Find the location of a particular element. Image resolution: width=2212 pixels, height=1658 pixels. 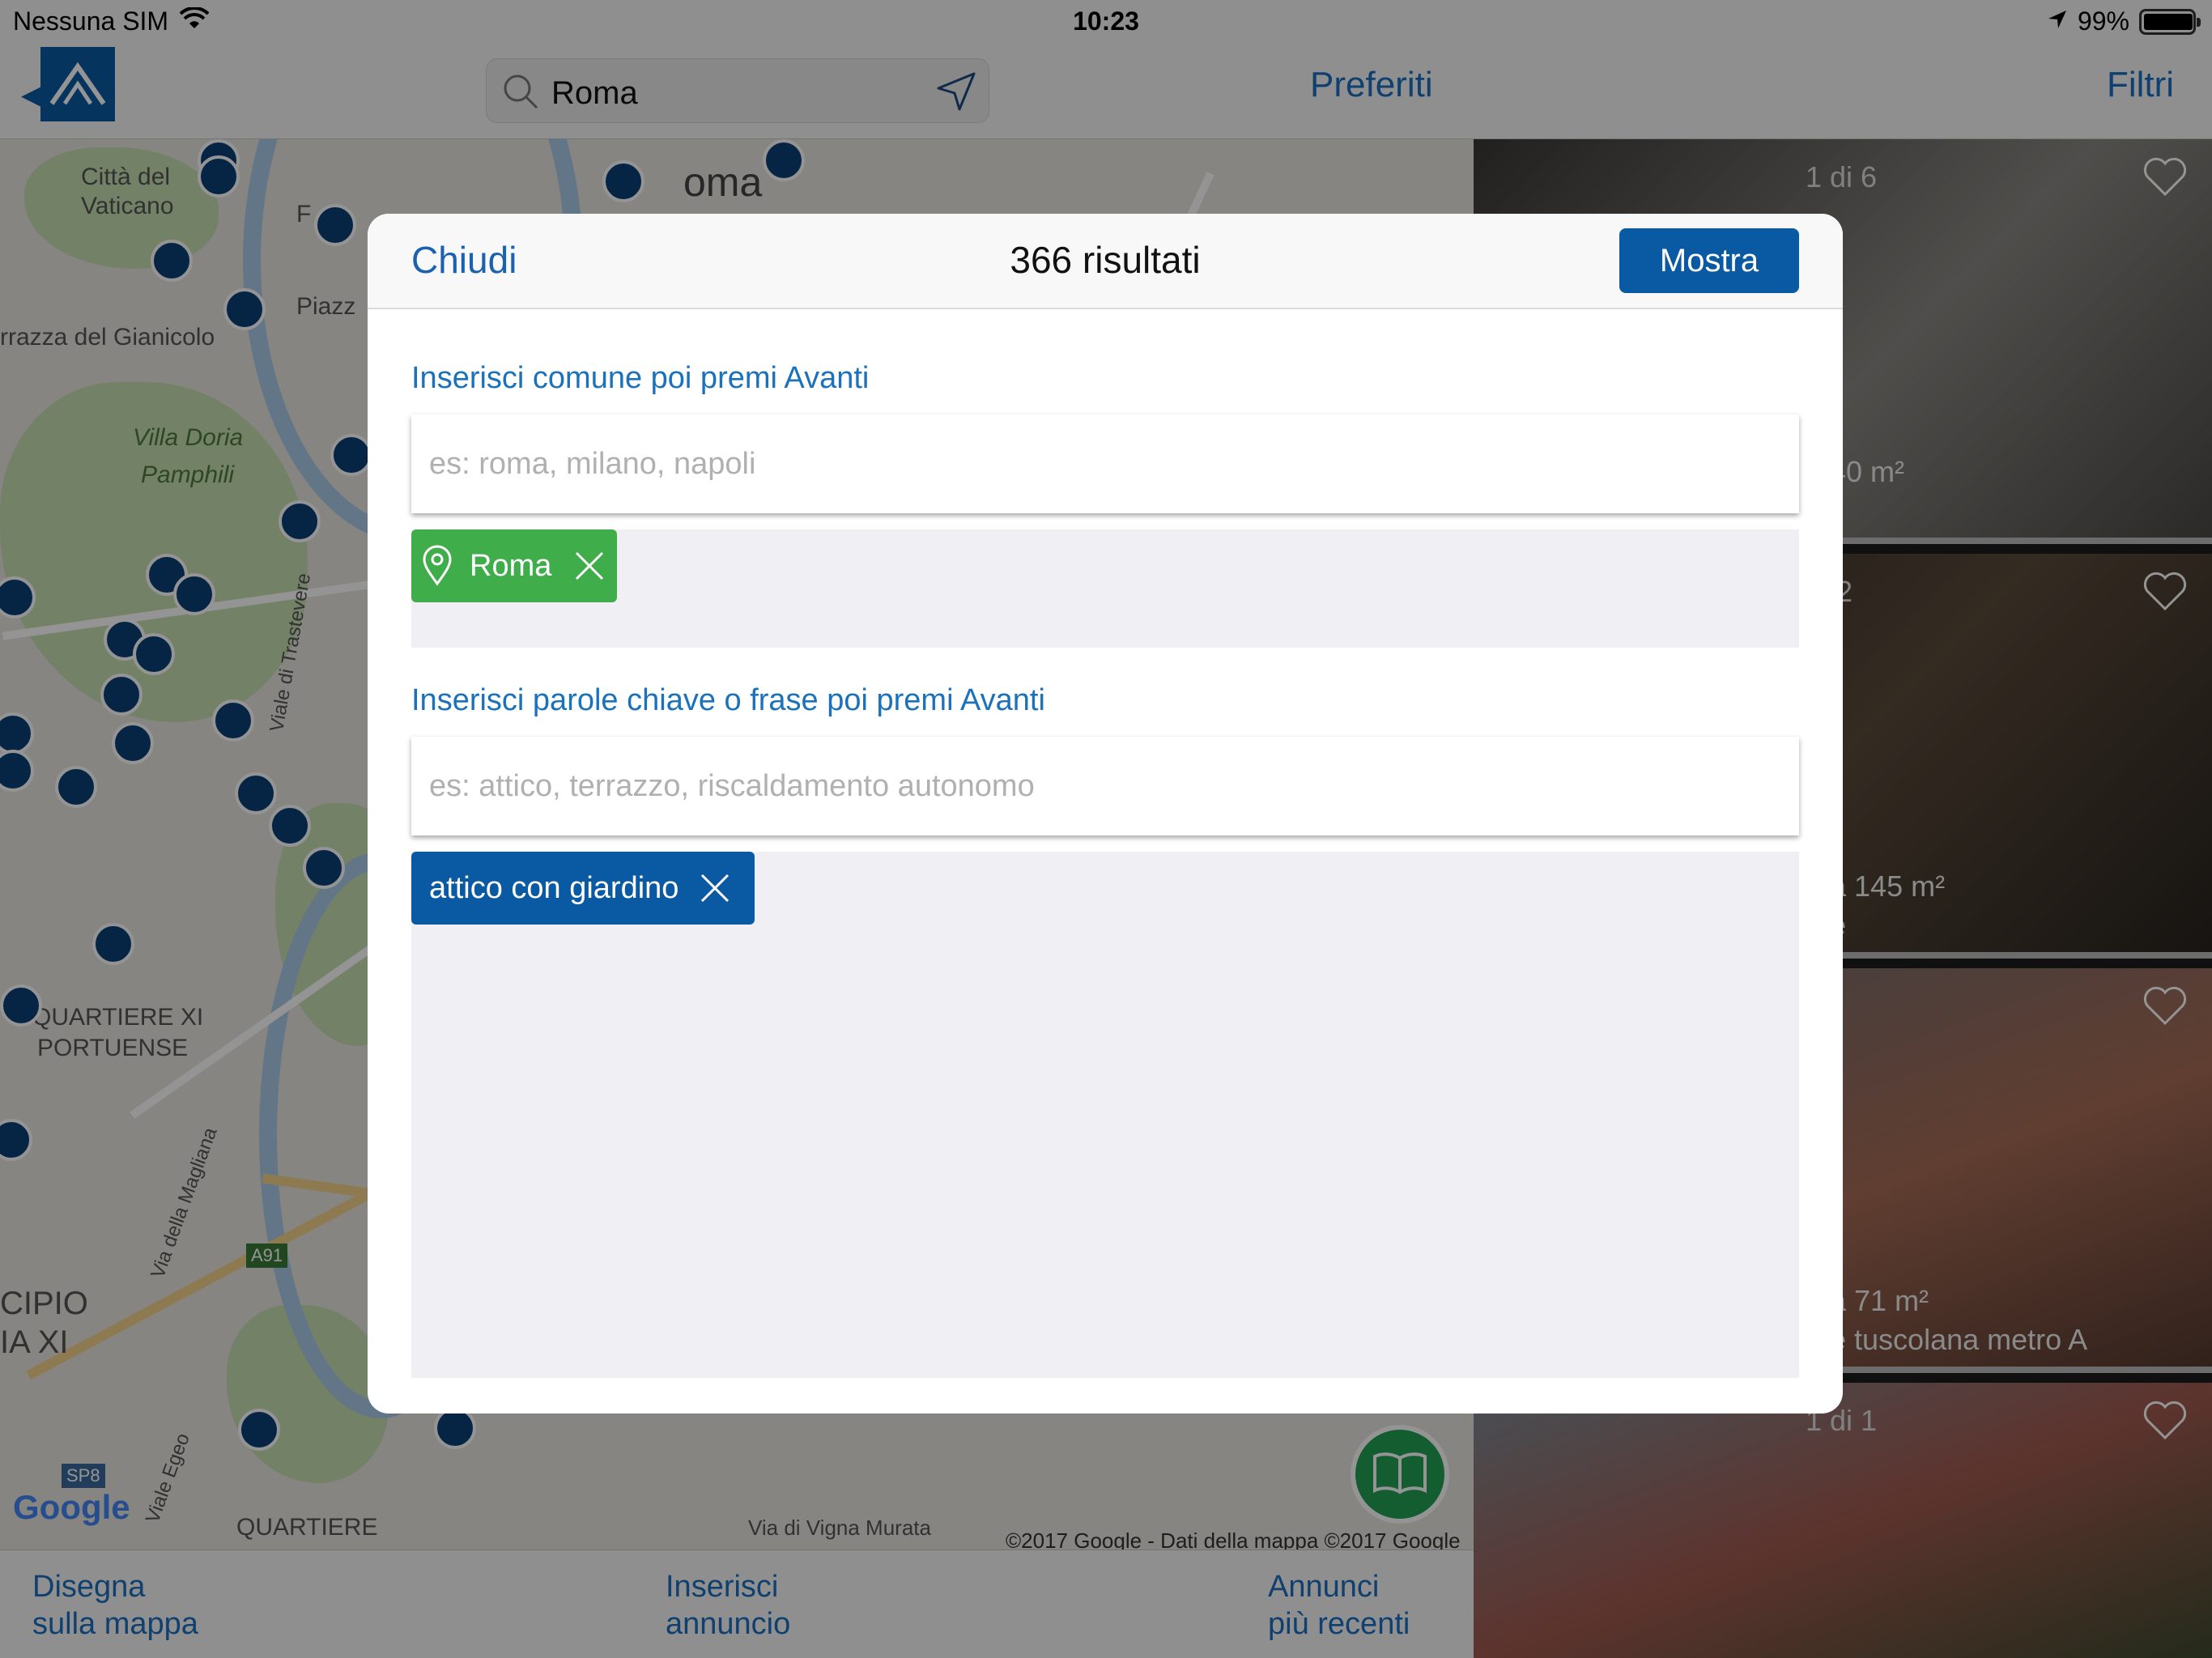

city-input is located at coordinates (1105, 463).